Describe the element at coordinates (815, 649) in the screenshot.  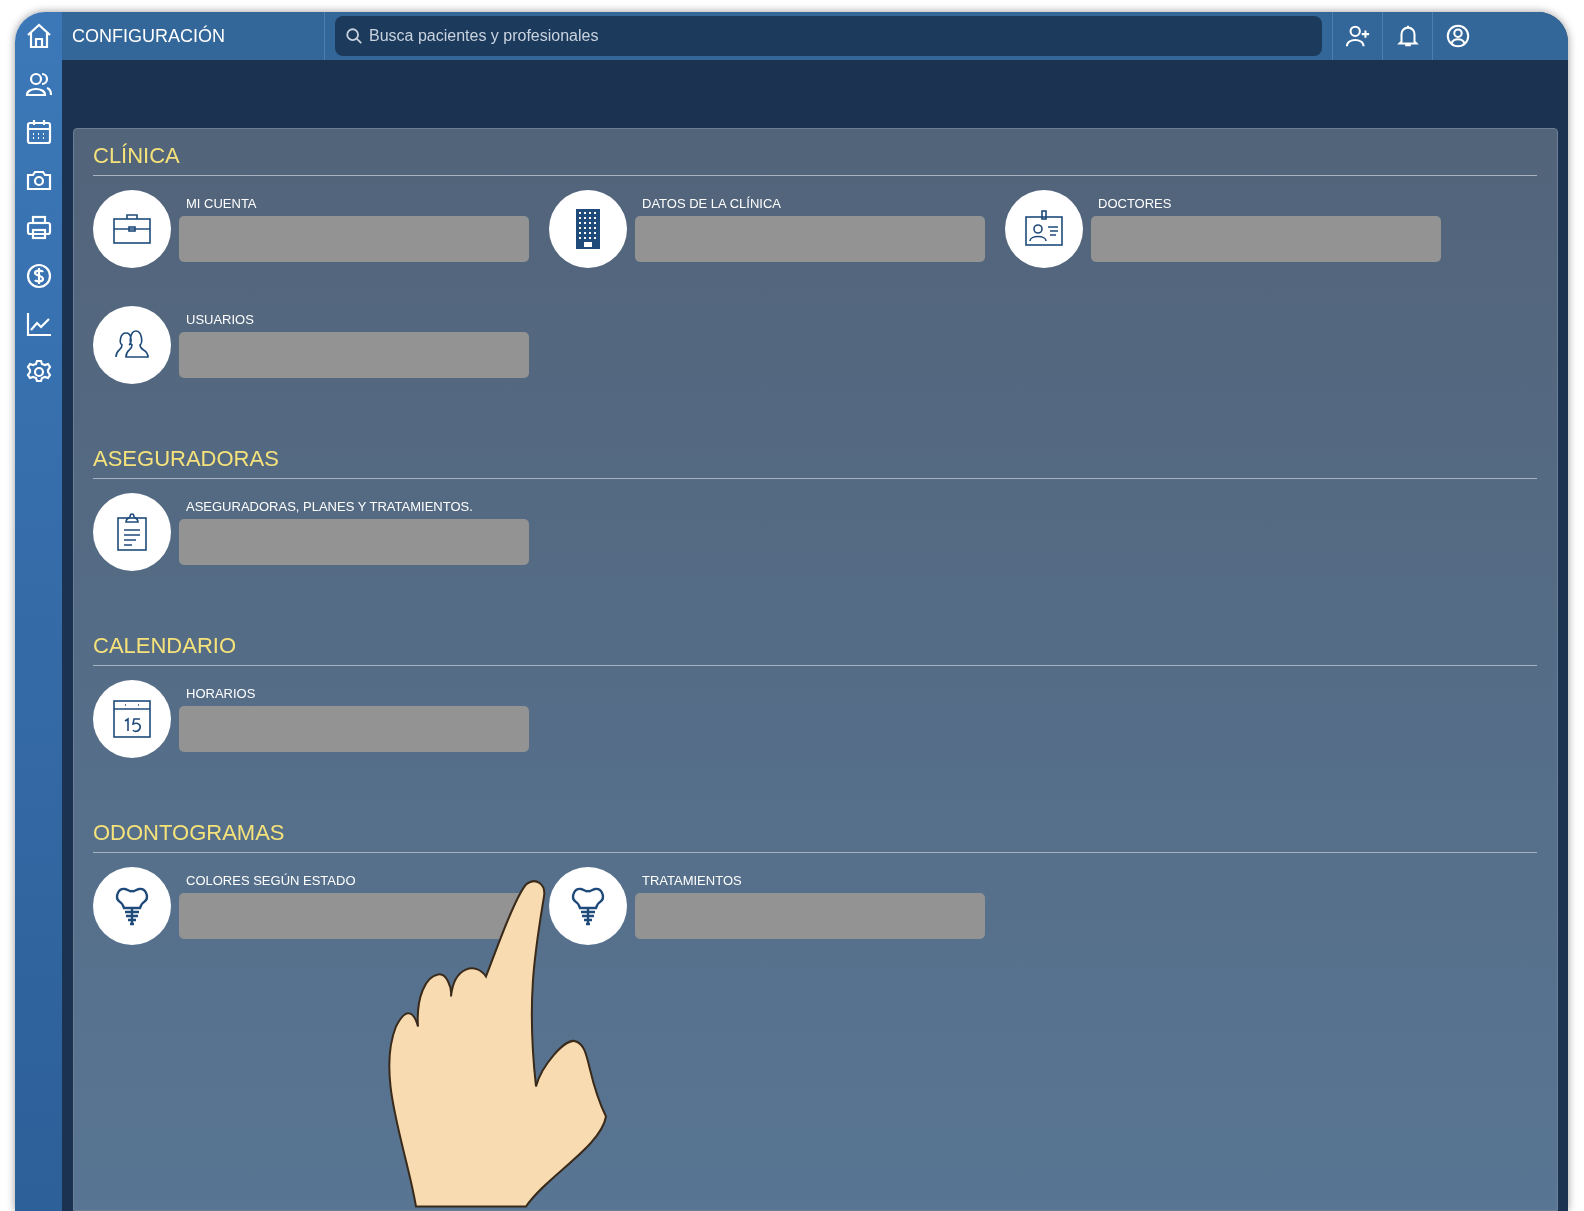
I see `section-heading: CALENDARIO` at that location.